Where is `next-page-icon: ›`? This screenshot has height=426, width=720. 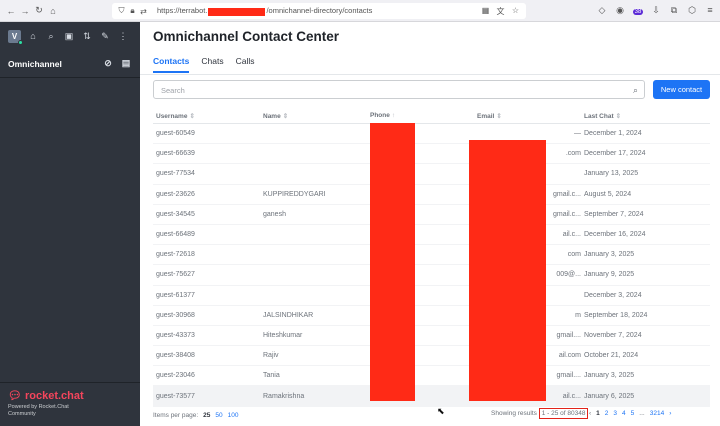 next-page-icon: › is located at coordinates (670, 413).